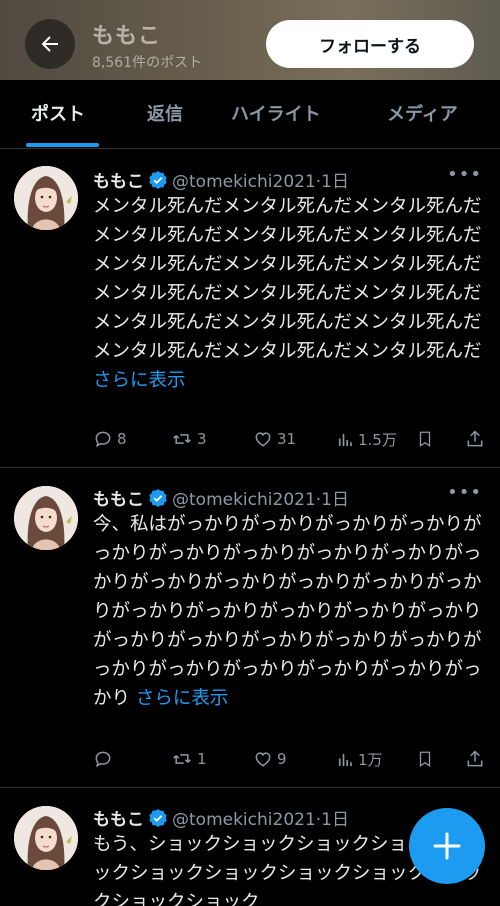  I want to click on like-button: 31, so click(274, 439).